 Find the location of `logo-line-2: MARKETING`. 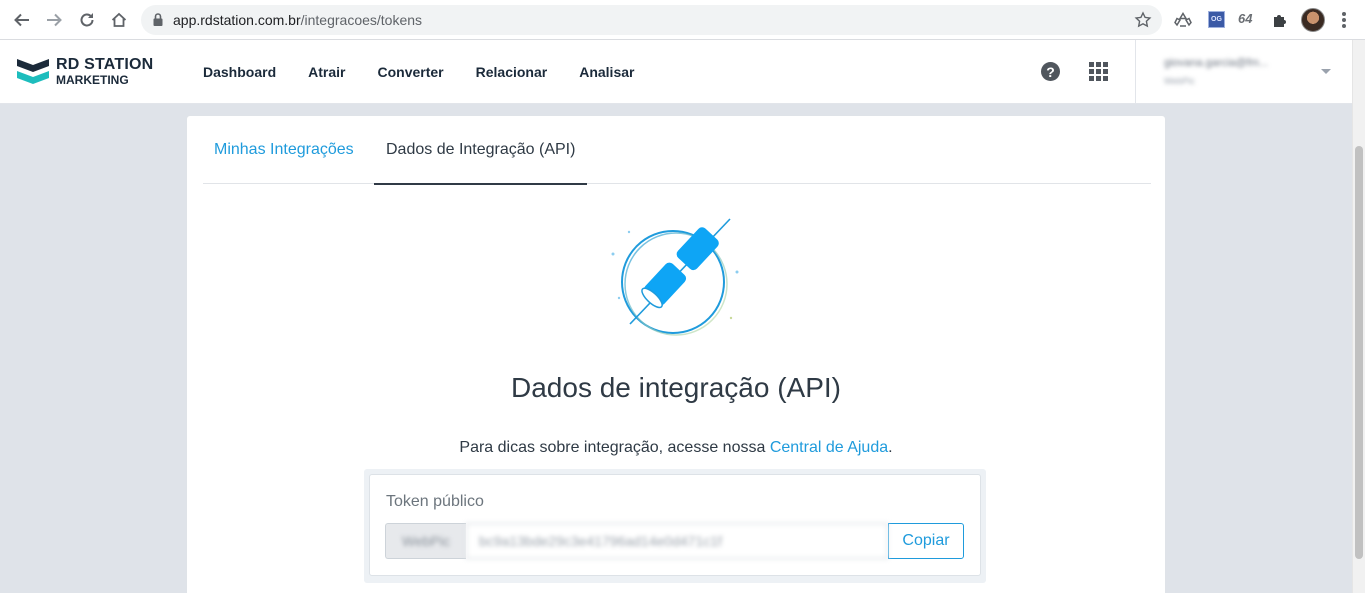

logo-line-2: MARKETING is located at coordinates (92, 80).